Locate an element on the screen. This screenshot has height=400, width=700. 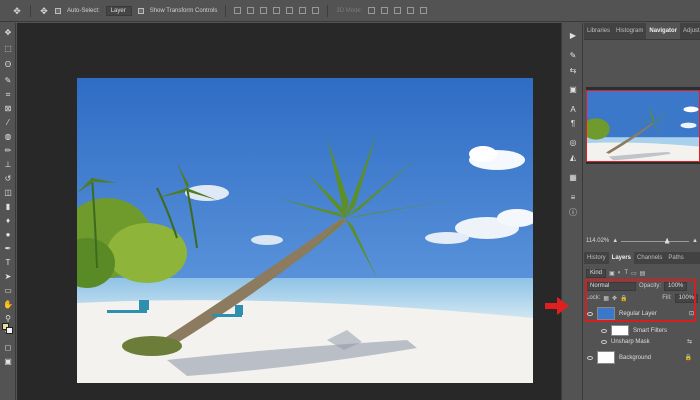
roll-icon is located at coordinates (385, 10).